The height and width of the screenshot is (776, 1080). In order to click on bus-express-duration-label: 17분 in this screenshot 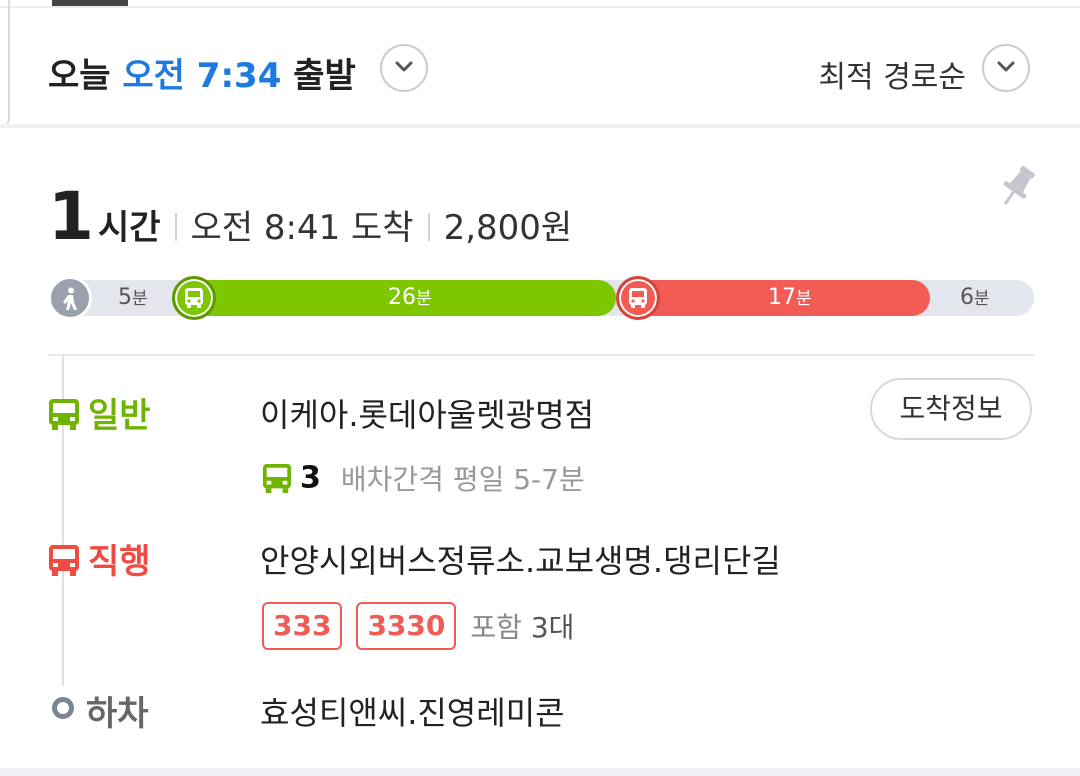, I will do `click(790, 297)`.